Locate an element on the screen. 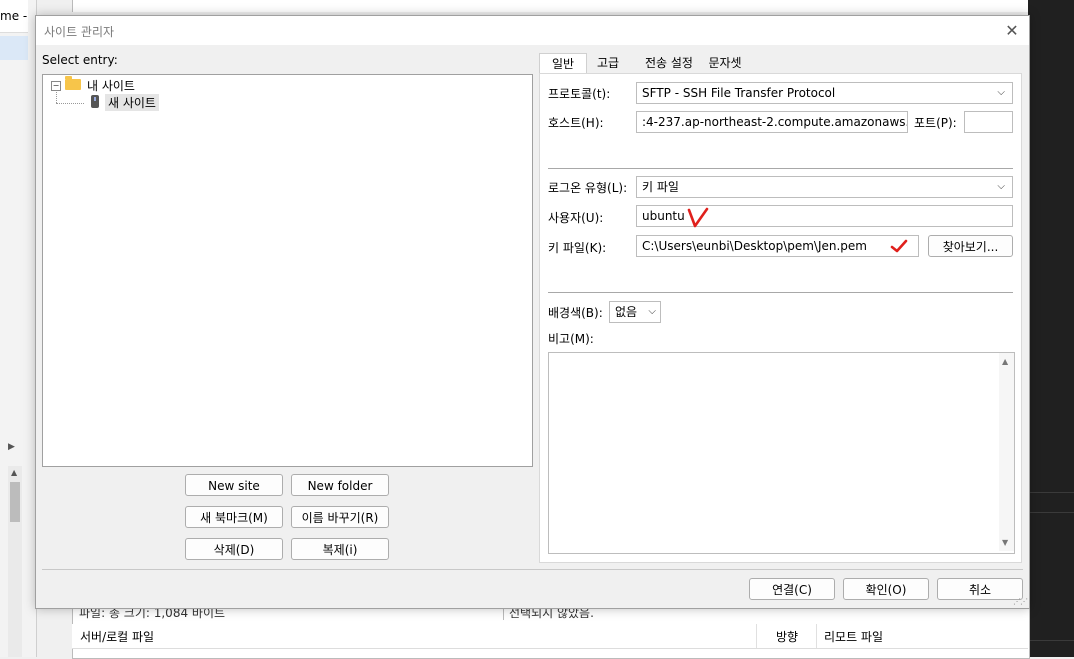  protocol-label: 프로토콜(t): is located at coordinates (579, 94).